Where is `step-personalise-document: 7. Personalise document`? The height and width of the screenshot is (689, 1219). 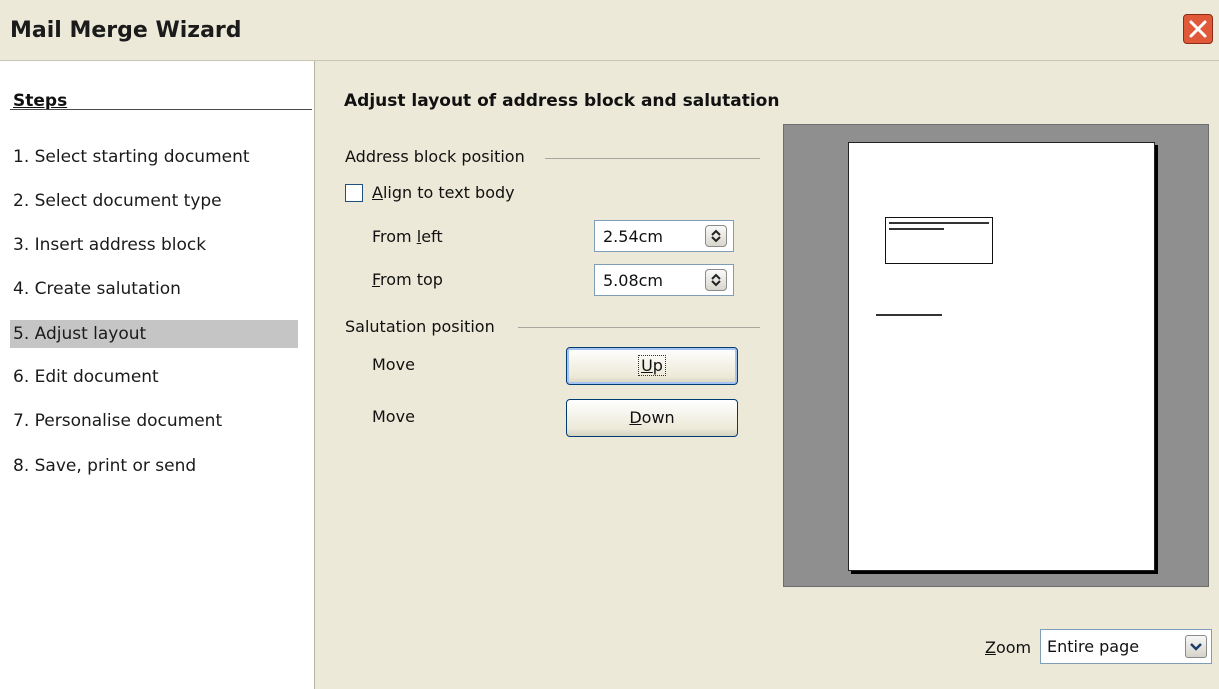 step-personalise-document: 7. Personalise document is located at coordinates (154, 421).